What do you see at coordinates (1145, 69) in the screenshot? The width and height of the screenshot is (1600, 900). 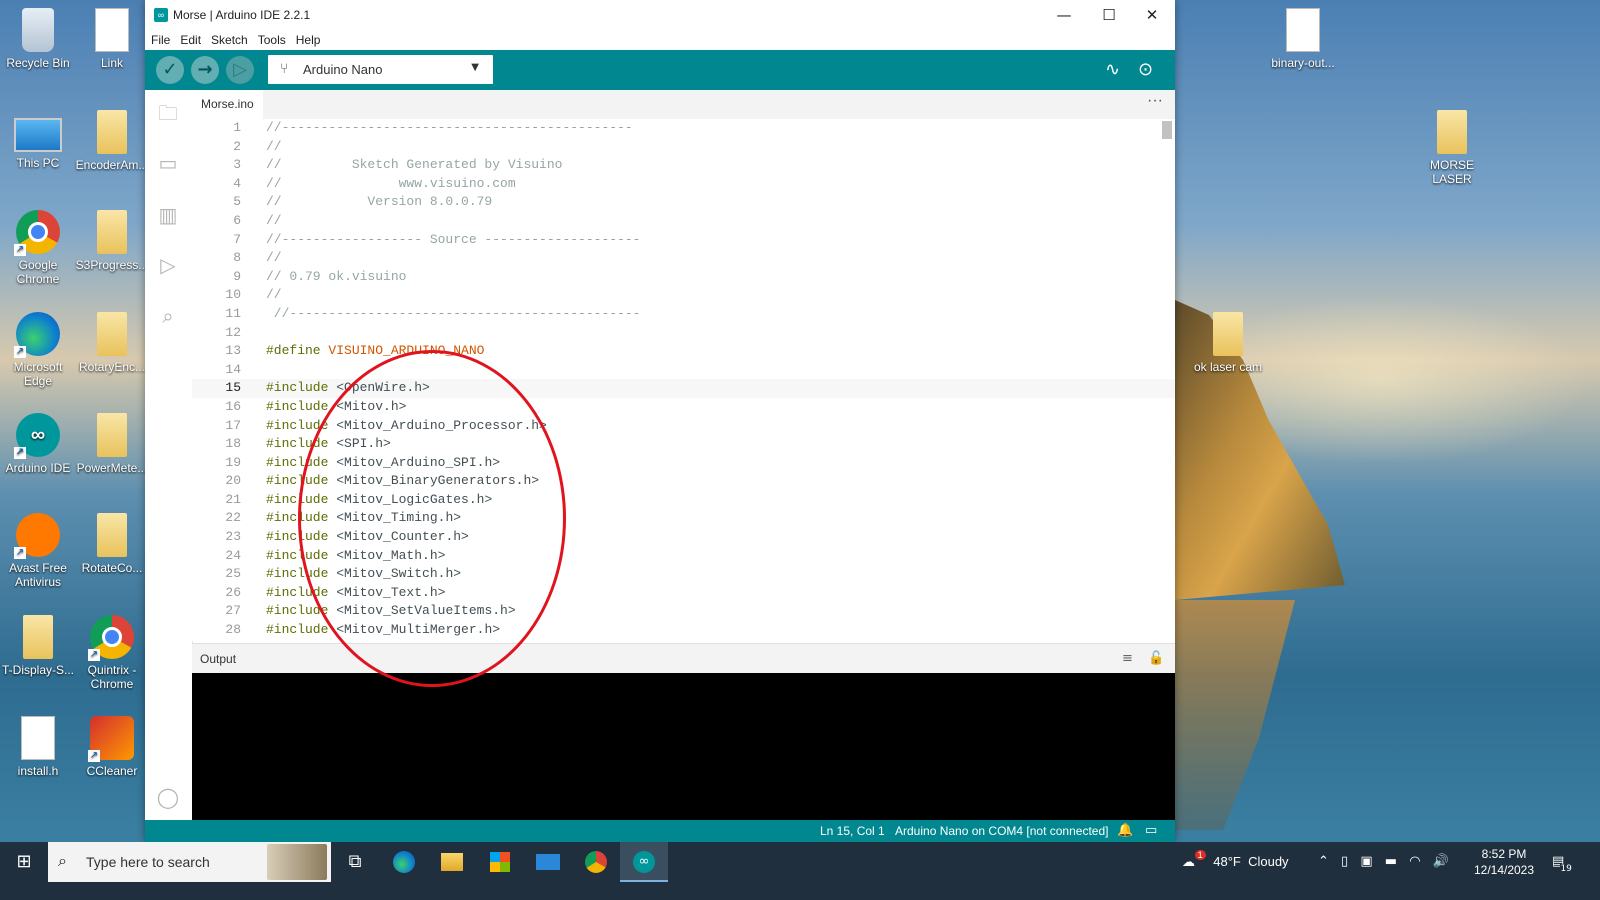 I see `serial-monitor-button: ⊙` at bounding box center [1145, 69].